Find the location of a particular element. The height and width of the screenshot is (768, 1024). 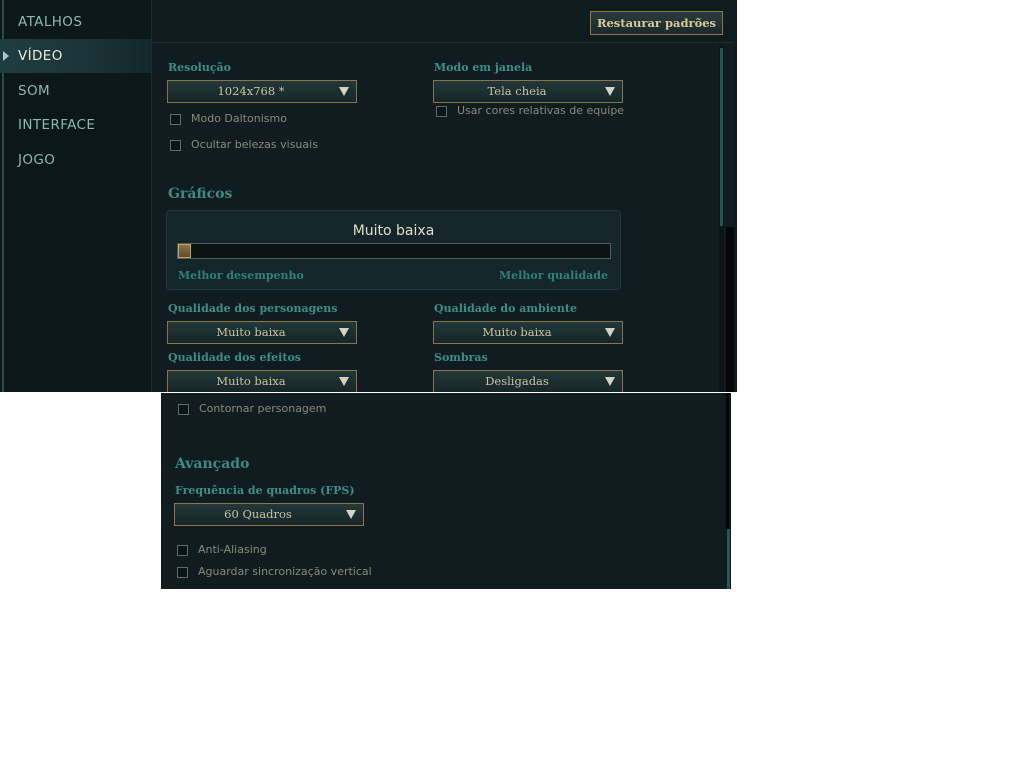

quality-hint: Melhor qualidade is located at coordinates (553, 275).